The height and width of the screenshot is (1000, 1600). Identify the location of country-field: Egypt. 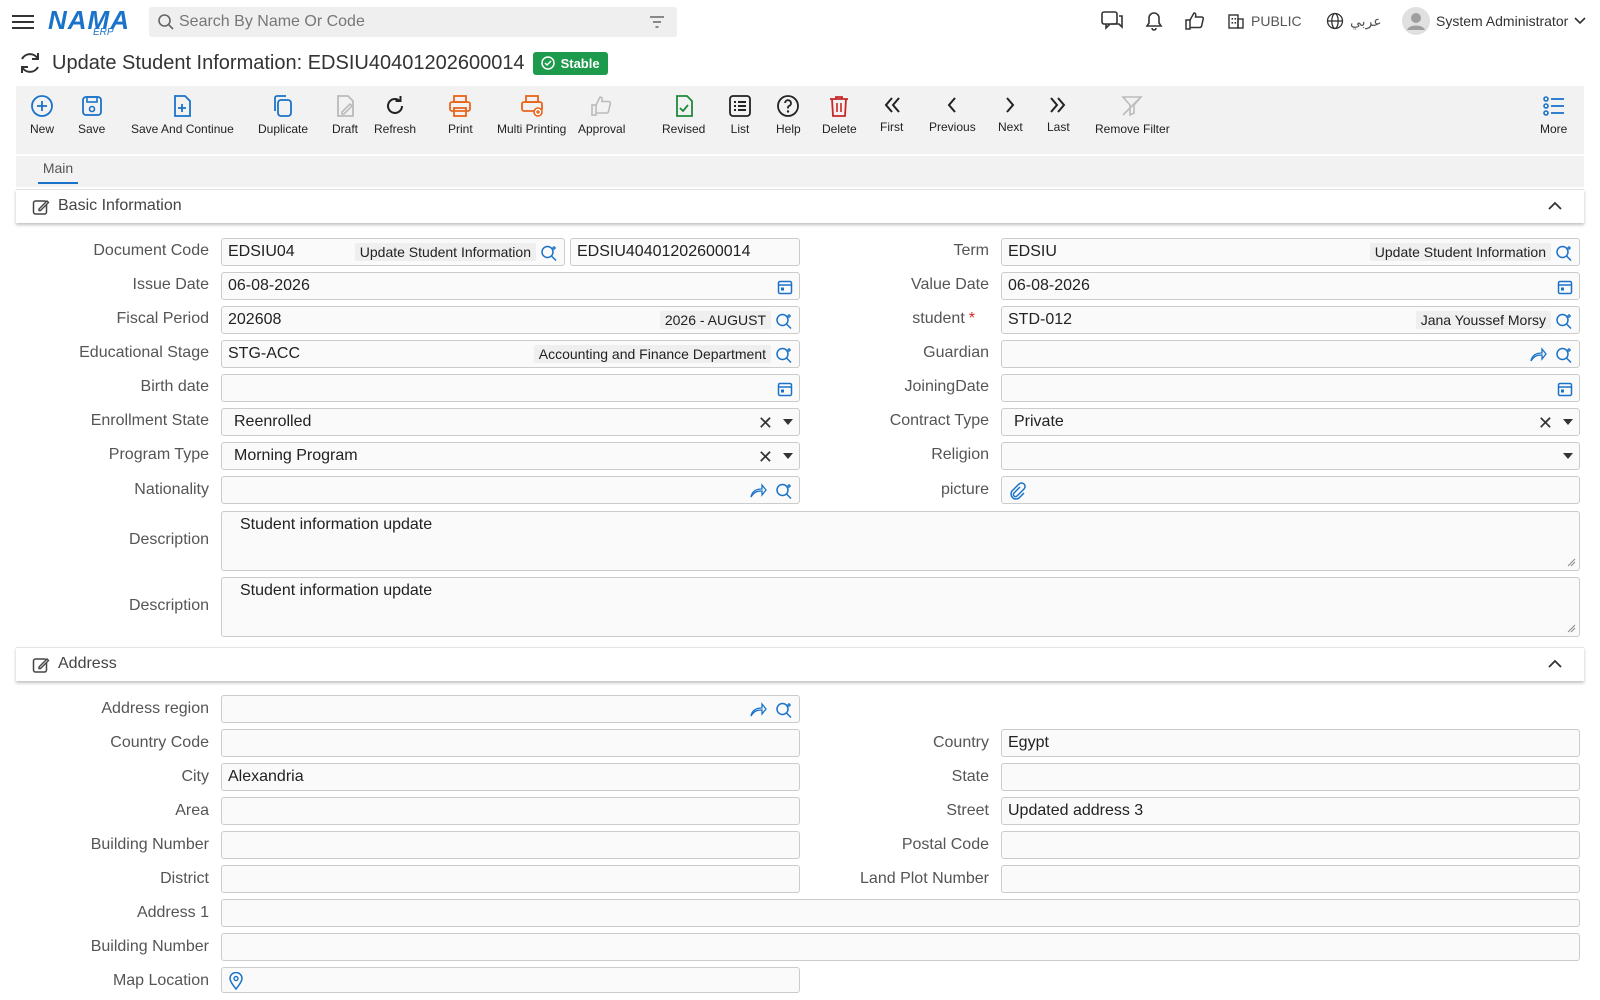
(1290, 743).